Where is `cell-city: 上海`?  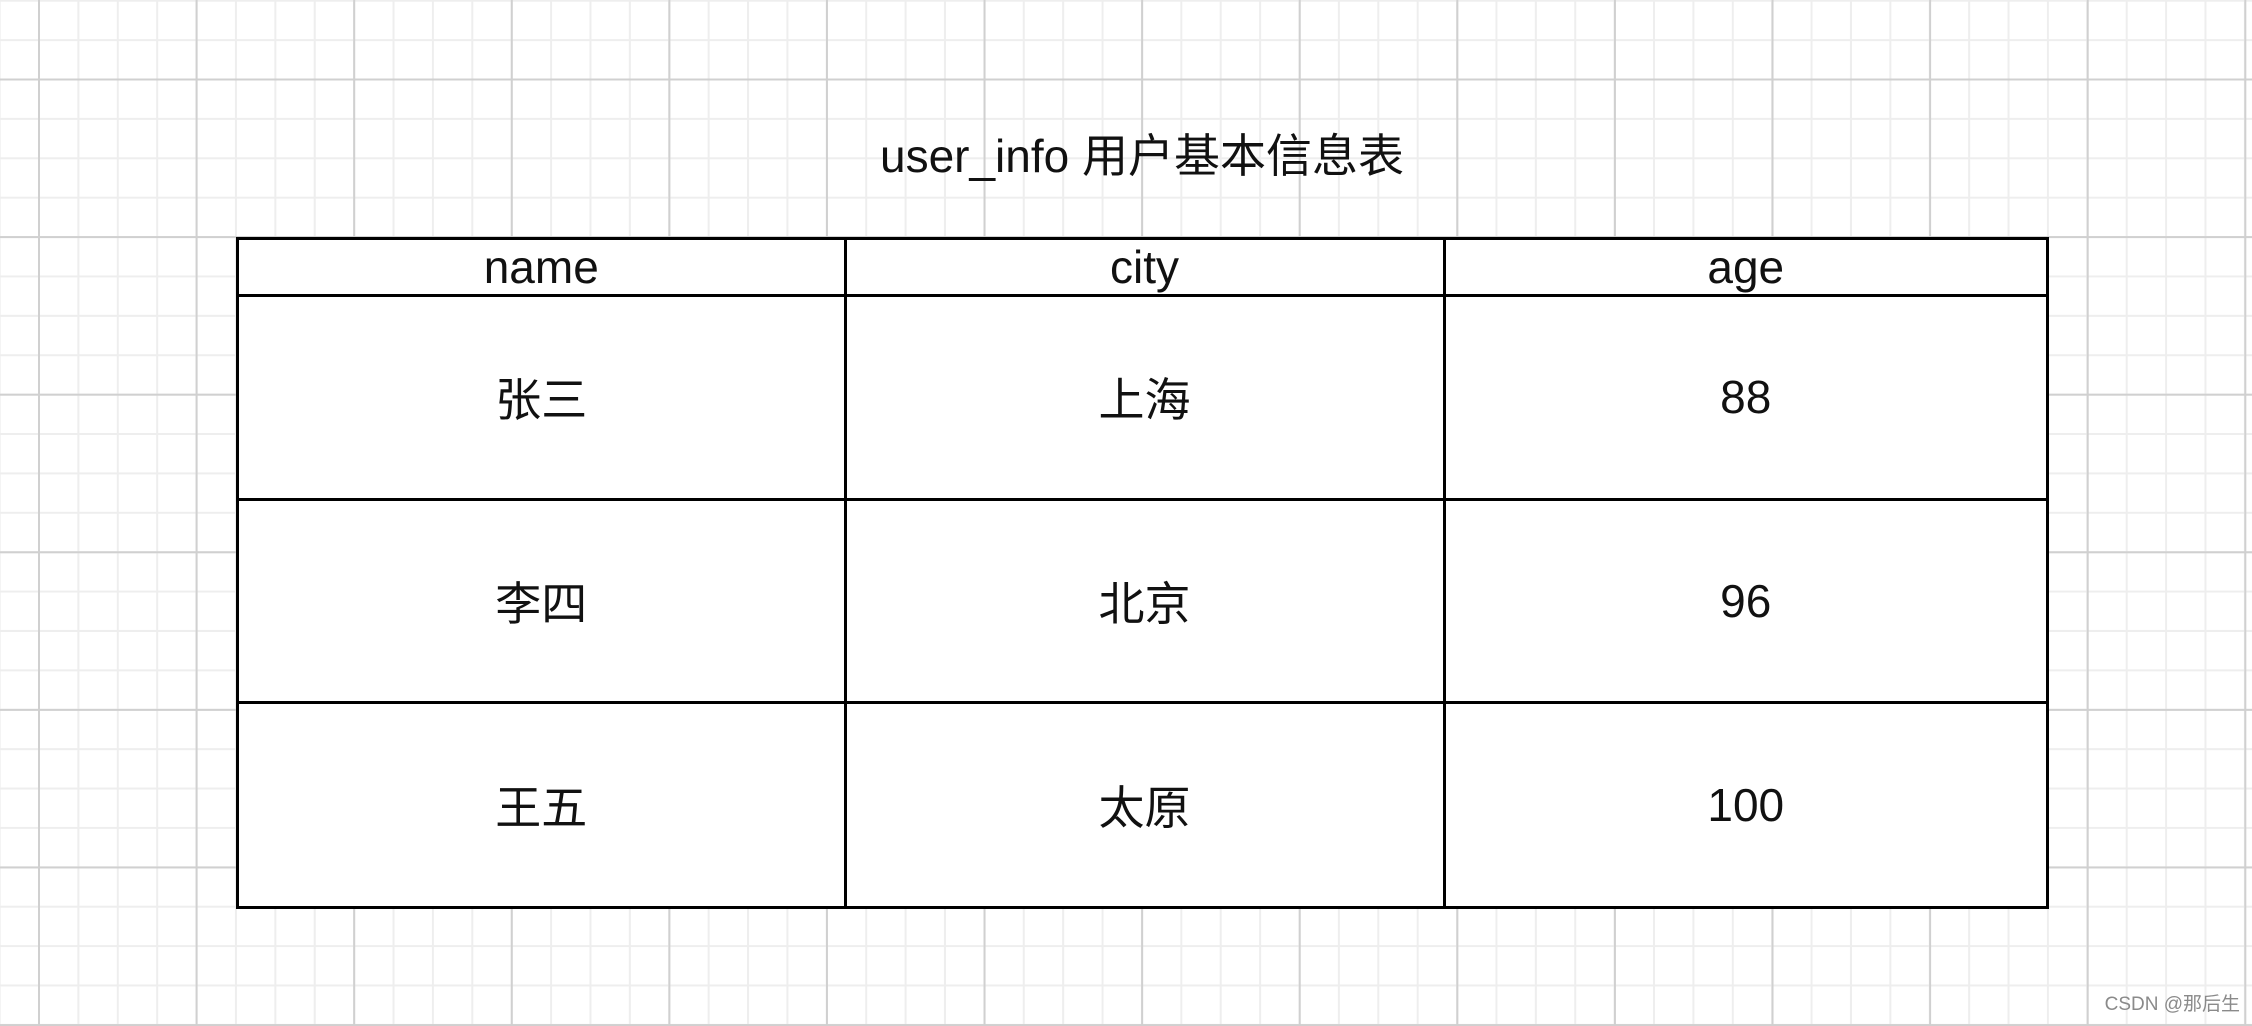
cell-city: 上海 is located at coordinates (1144, 397).